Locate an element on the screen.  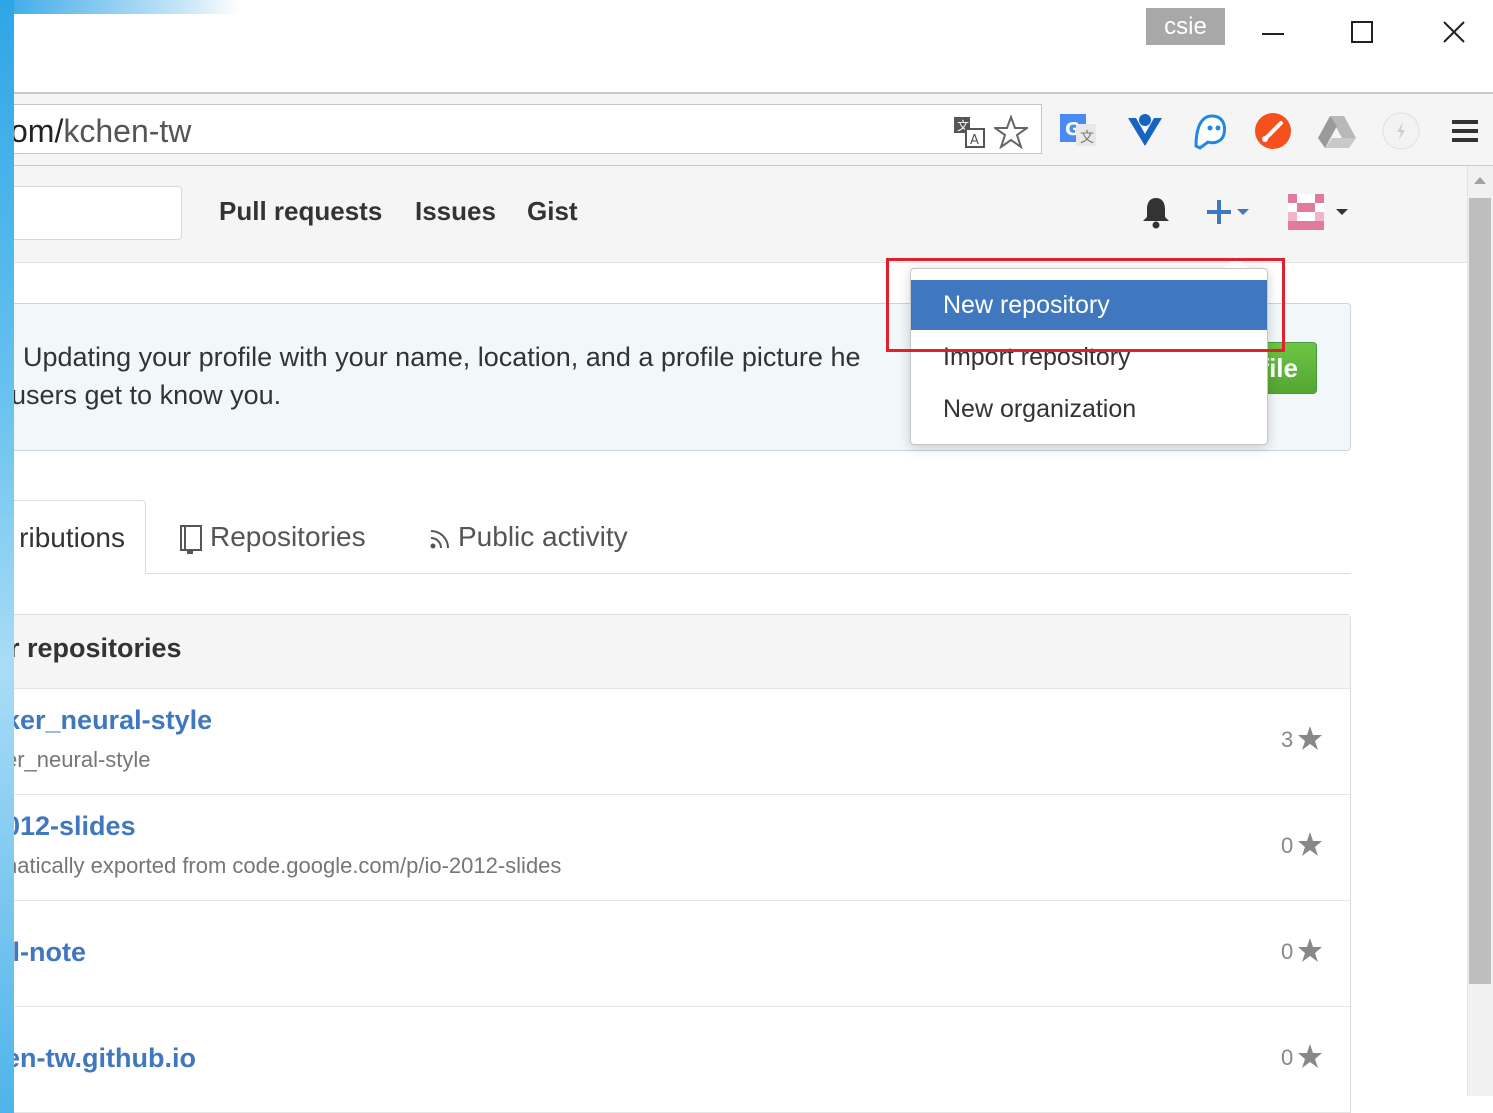
notice-line-2: users get to know you. is located at coordinates (148, 395).